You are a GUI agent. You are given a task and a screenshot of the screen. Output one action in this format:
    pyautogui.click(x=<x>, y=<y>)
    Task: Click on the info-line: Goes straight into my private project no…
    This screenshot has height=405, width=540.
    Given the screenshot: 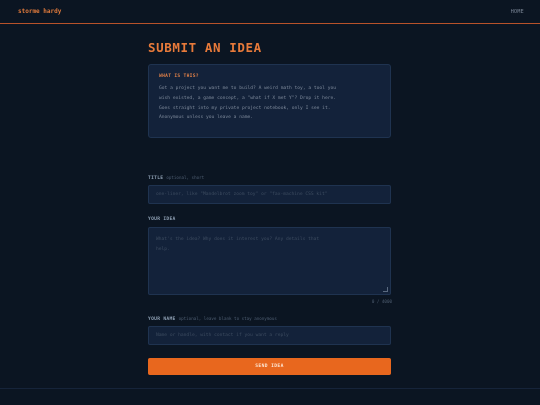 What is the action you would take?
    pyautogui.click(x=245, y=108)
    